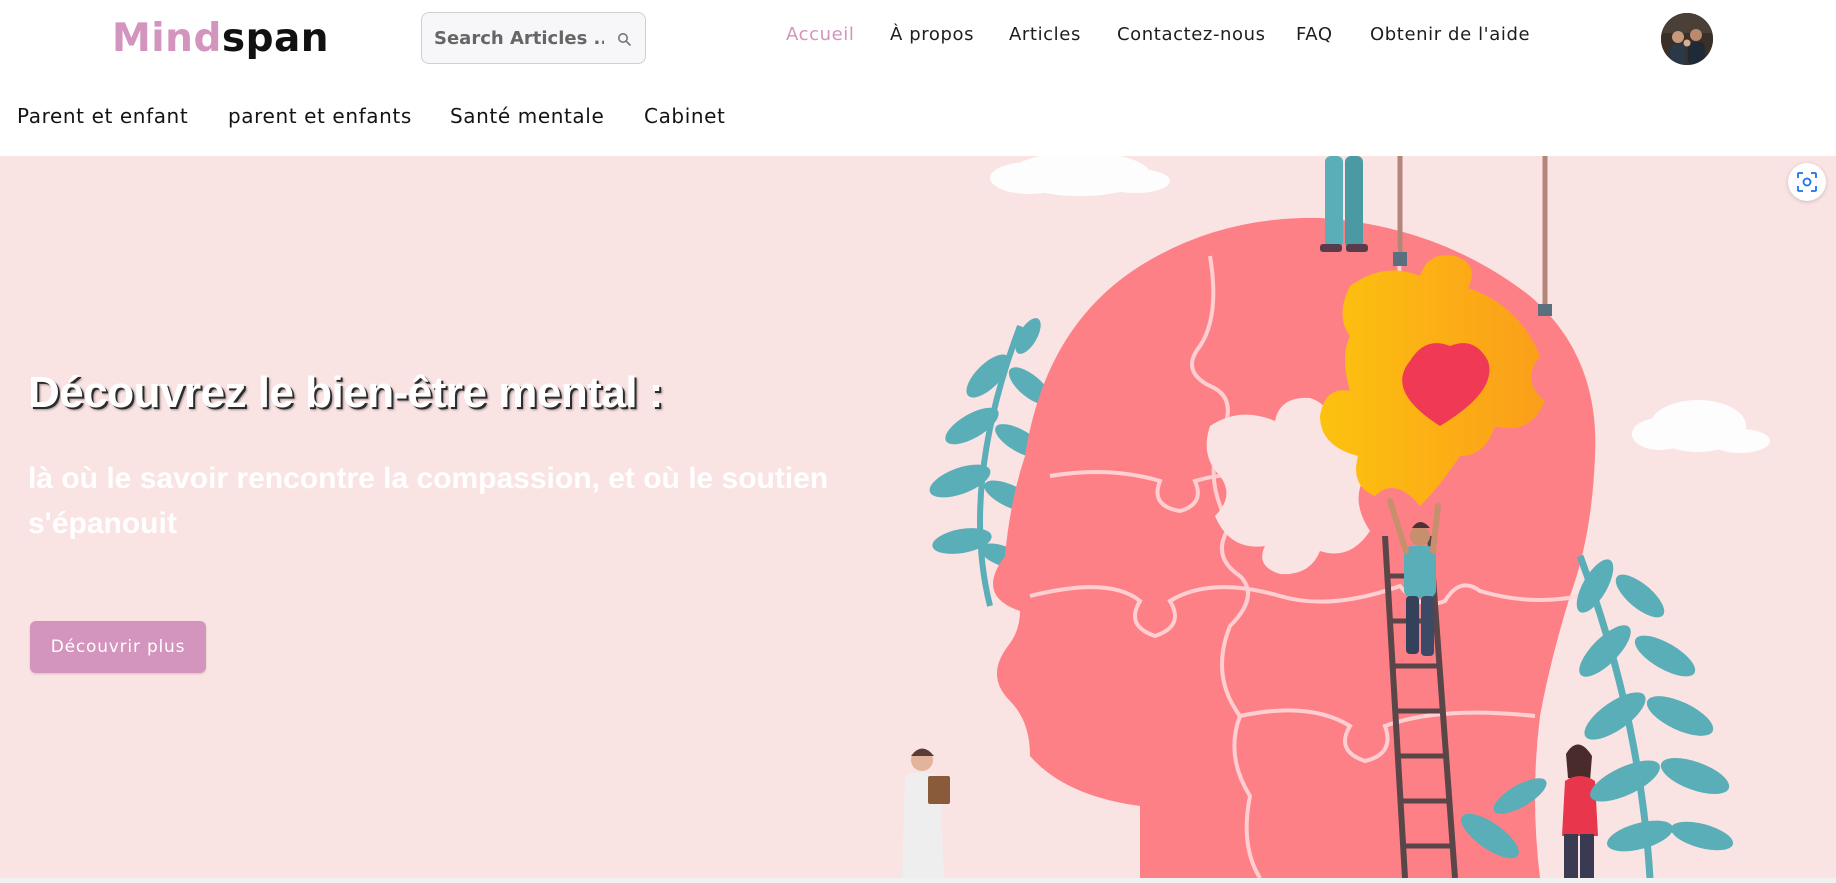  I want to click on nav-link-accueil: Accueil, so click(820, 38).